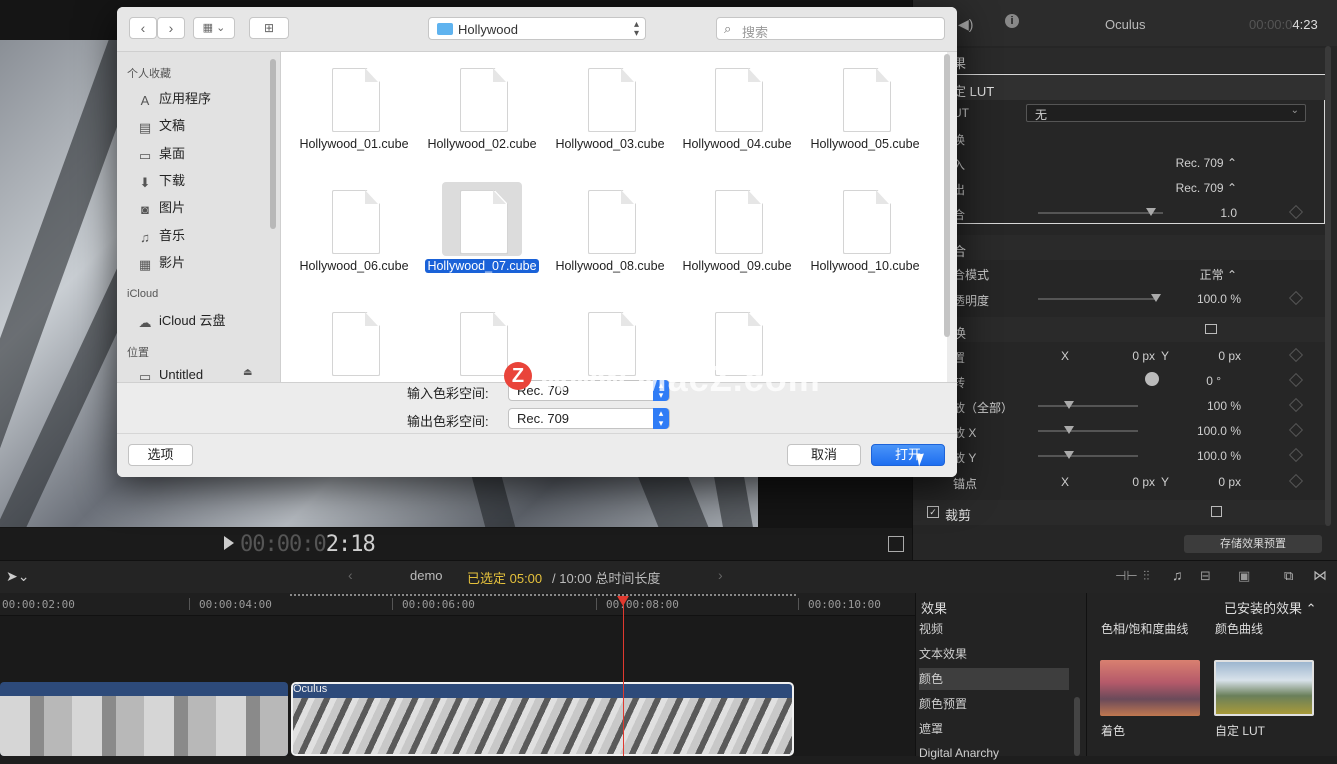  Describe the element at coordinates (1296, 455) in the screenshot. I see `scale-y-keyframe-icon` at that location.